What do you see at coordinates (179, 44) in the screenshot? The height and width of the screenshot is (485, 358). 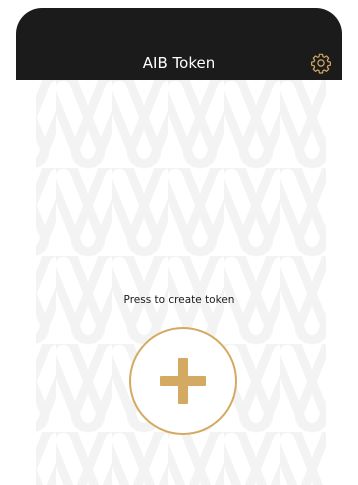 I see `app-header: AIB Token` at bounding box center [179, 44].